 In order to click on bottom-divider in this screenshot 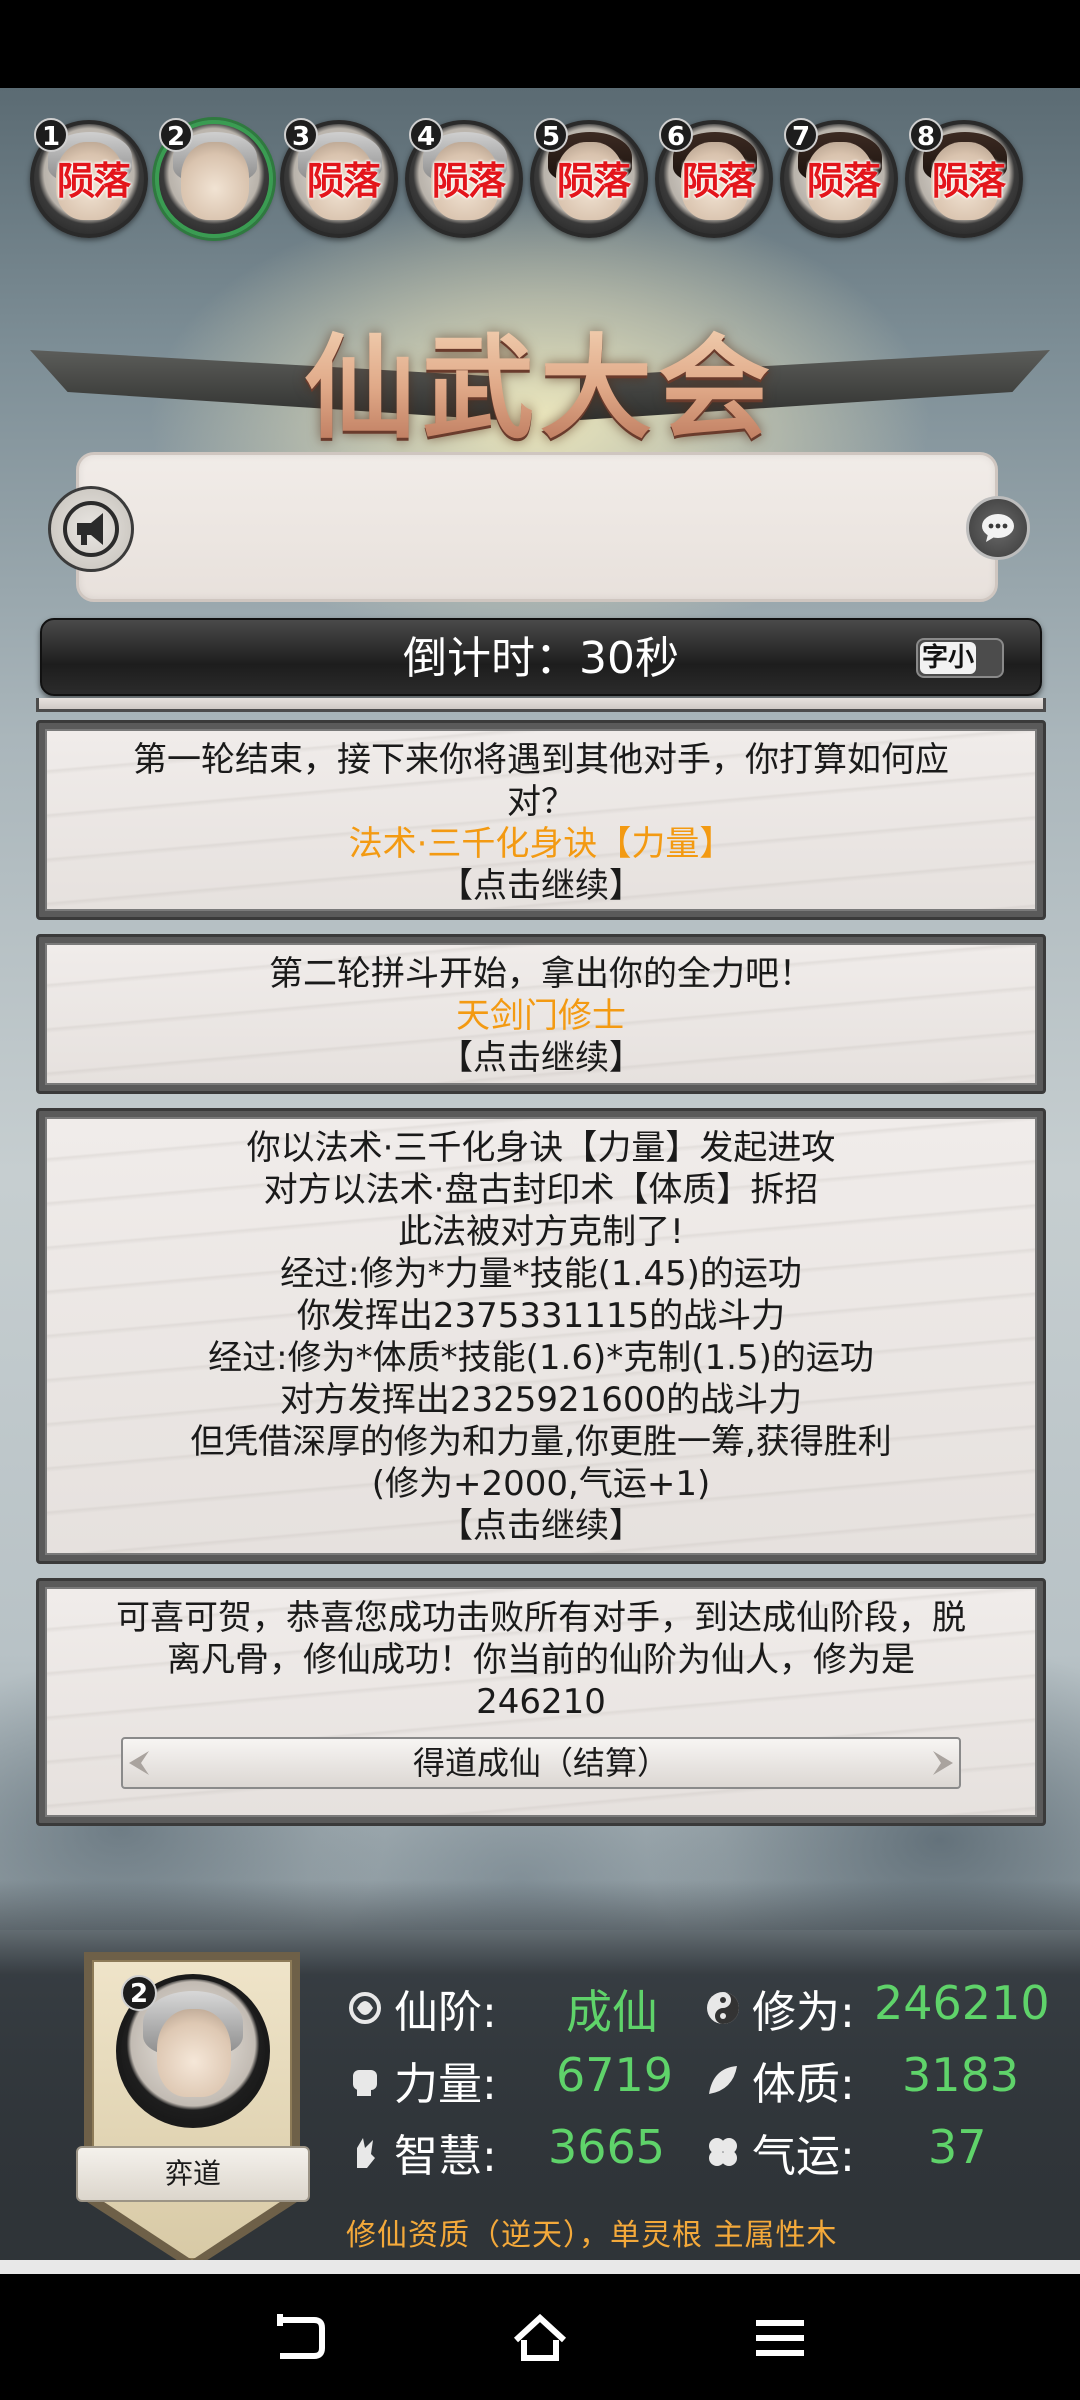, I will do `click(540, 2267)`.